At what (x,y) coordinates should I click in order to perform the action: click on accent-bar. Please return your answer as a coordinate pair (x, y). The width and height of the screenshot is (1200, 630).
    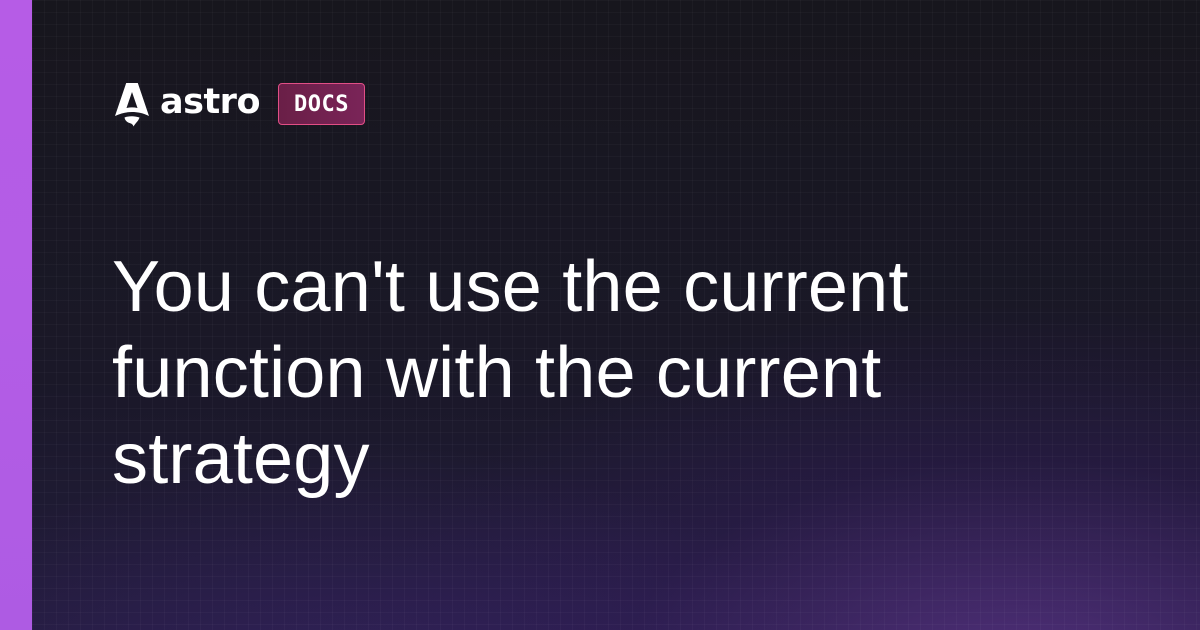
    Looking at the image, I should click on (16, 315).